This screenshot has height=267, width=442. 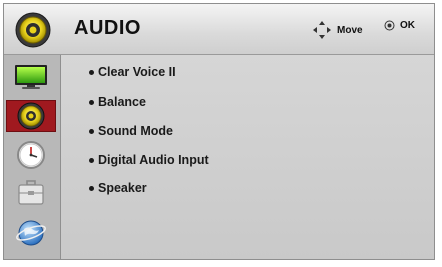 I want to click on ok-hint: OK, so click(x=399, y=25).